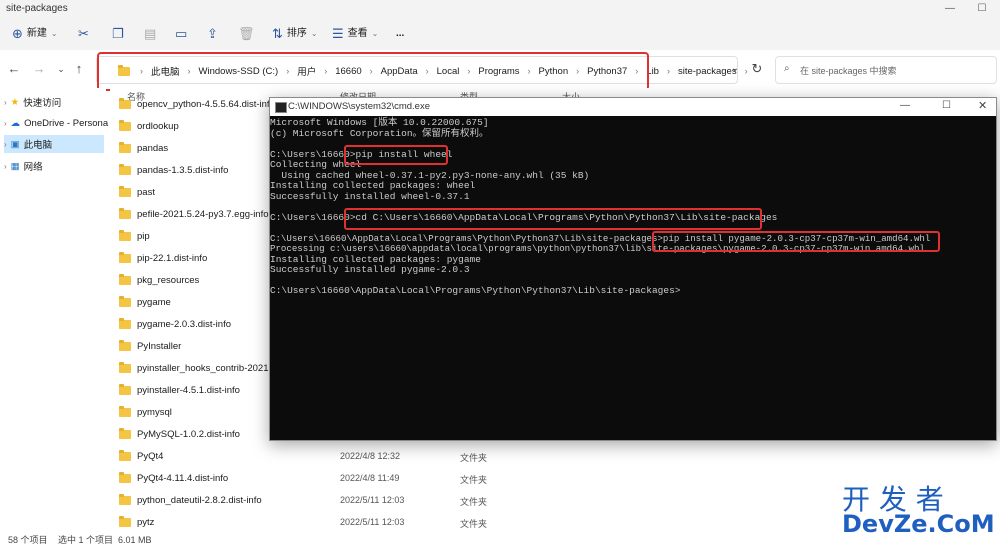 This screenshot has width=1000, height=546. I want to click on search-input: ⌕ 在 site-packages 中搜索, so click(886, 70).